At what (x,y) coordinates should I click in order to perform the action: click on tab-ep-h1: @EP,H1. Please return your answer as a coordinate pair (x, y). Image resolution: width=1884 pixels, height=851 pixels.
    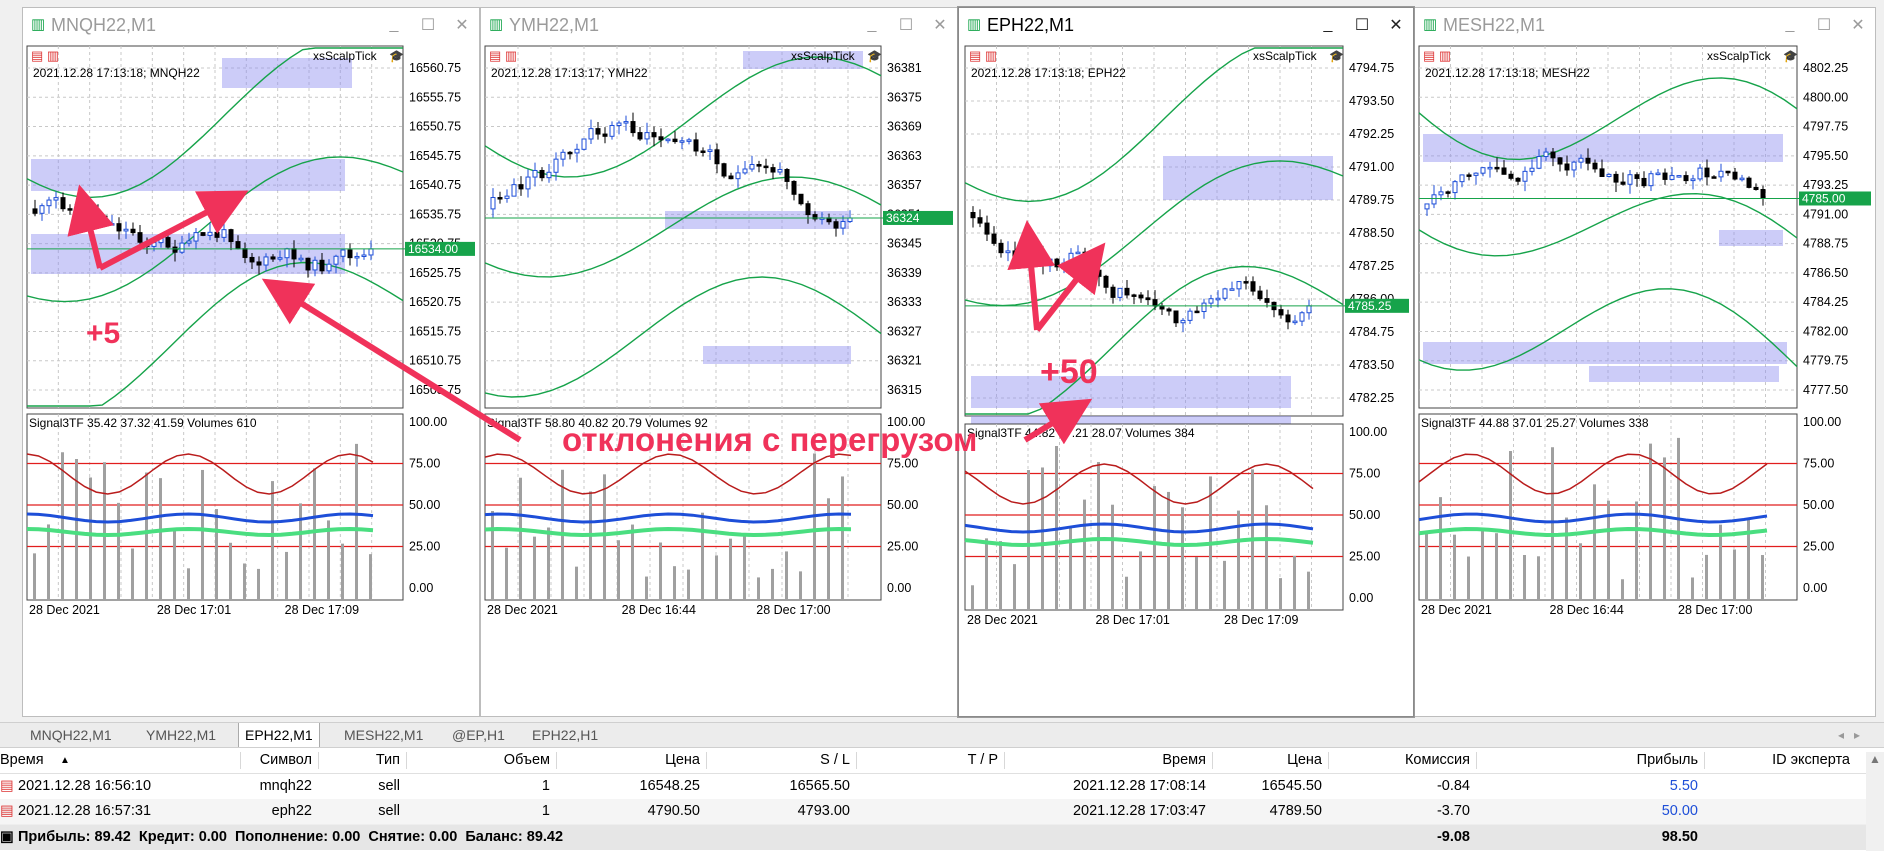
    Looking at the image, I should click on (478, 735).